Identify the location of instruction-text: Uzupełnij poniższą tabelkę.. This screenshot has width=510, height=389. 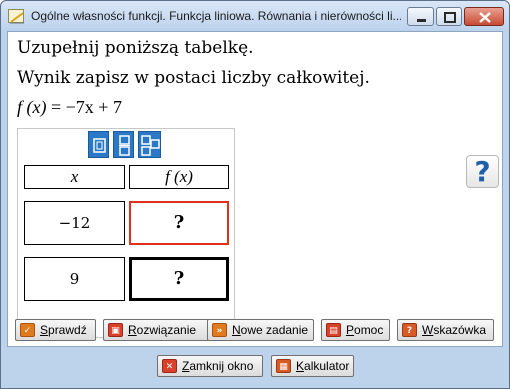
(135, 48).